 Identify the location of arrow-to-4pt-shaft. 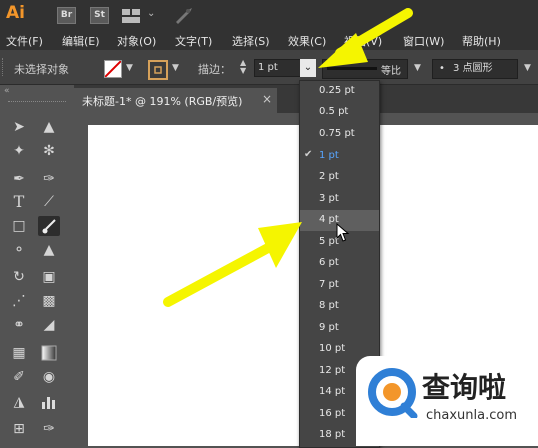
(218, 275).